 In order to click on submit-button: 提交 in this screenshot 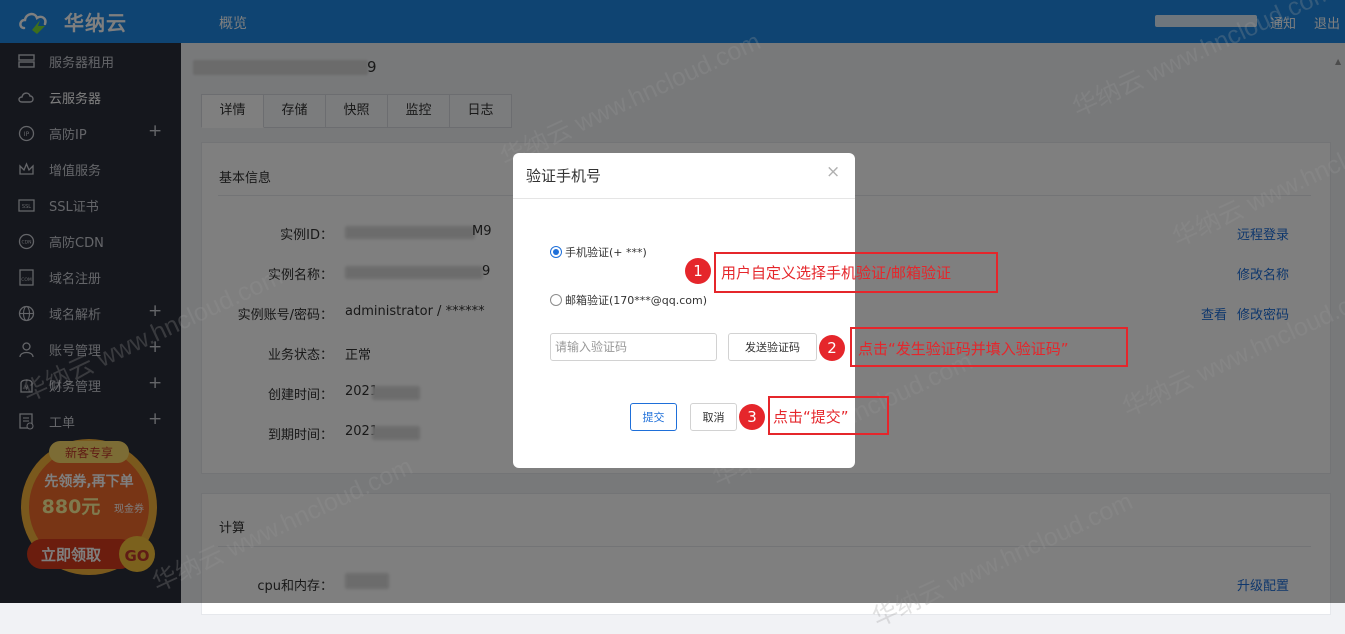, I will do `click(653, 417)`.